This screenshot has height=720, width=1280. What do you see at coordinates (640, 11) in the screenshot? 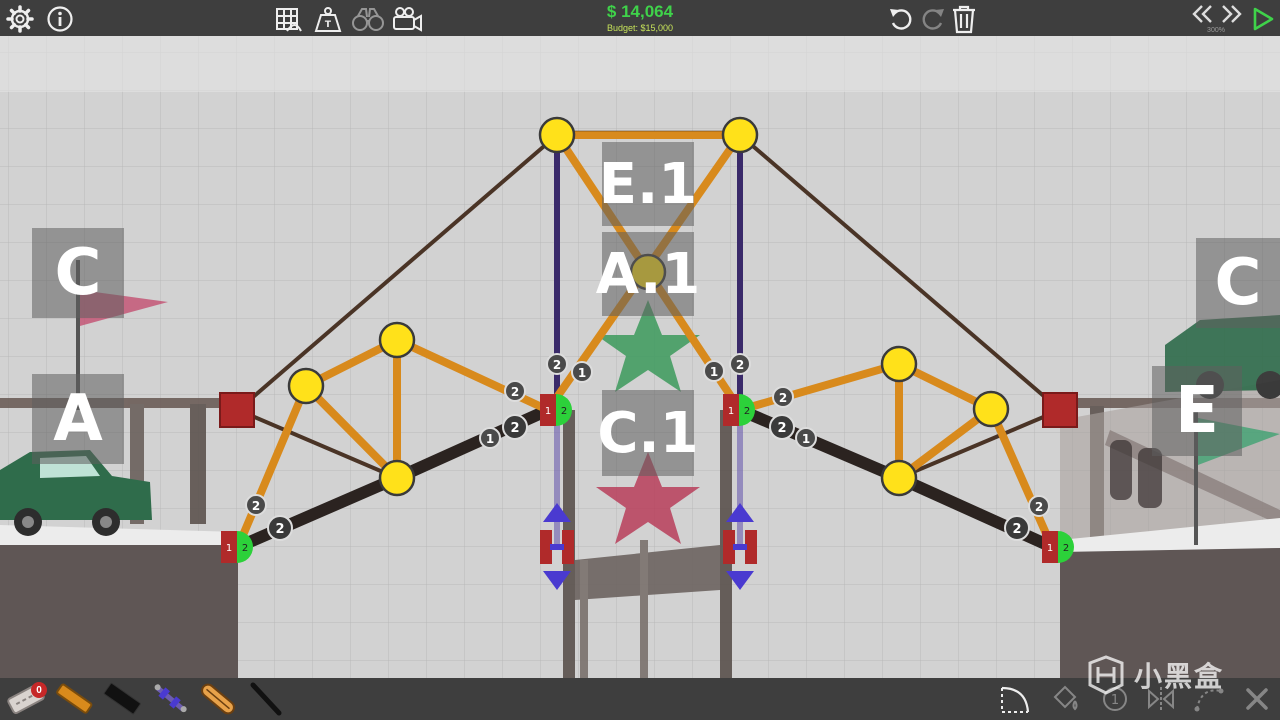
I see `money-remaining: $ 14,064` at bounding box center [640, 11].